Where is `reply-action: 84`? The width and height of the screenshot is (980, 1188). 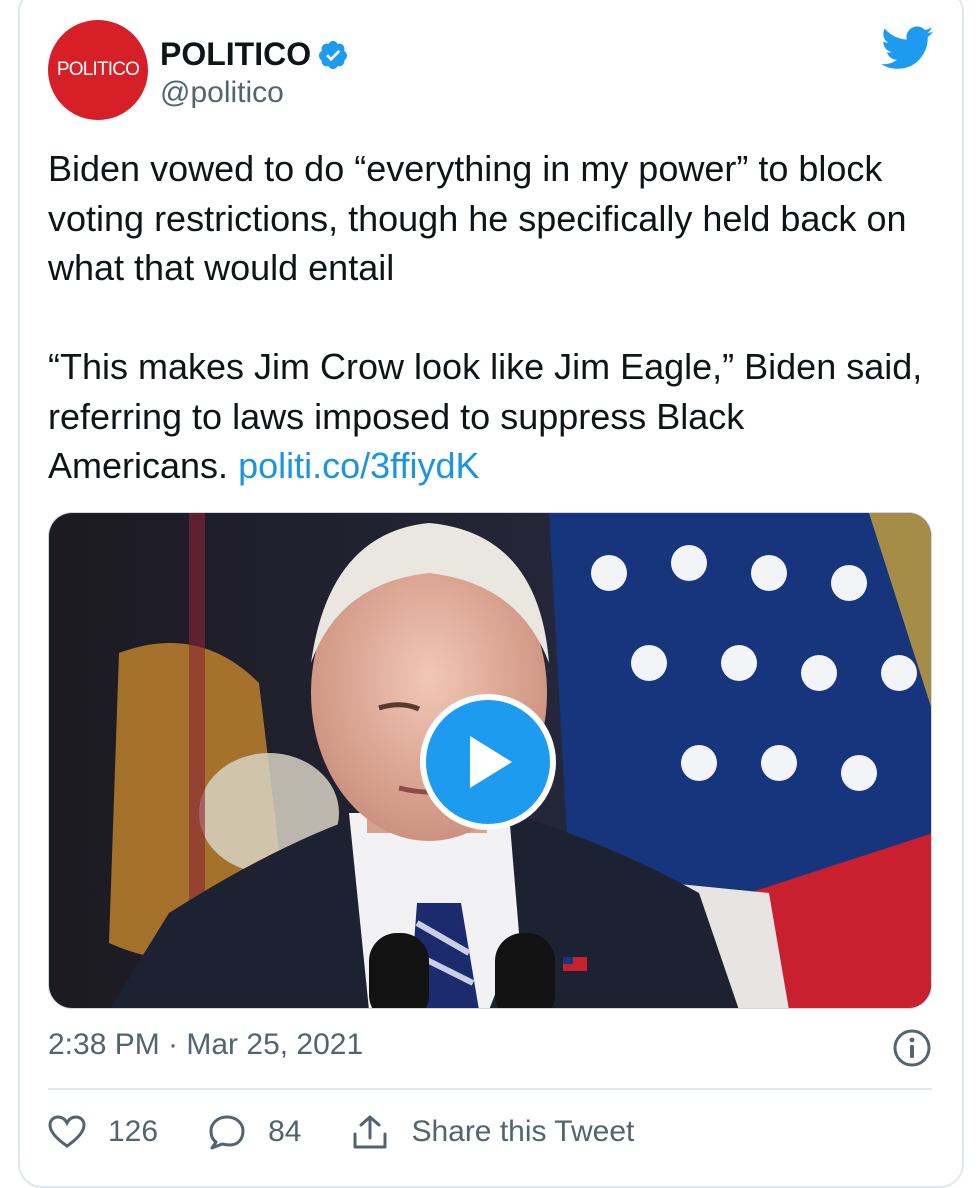 reply-action: 84 is located at coordinates (254, 1132).